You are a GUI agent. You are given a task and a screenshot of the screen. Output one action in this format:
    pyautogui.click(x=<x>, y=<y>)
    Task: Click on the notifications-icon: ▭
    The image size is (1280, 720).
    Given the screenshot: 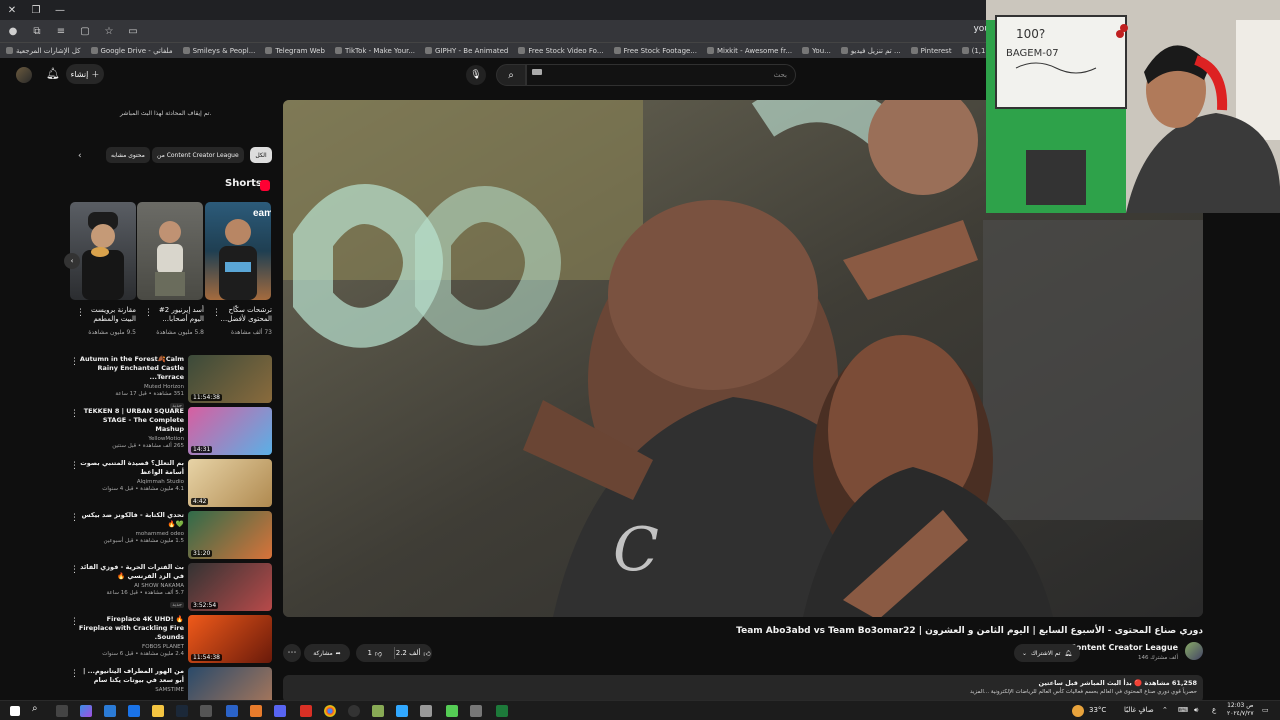 What is the action you would take?
    pyautogui.click(x=1265, y=710)
    